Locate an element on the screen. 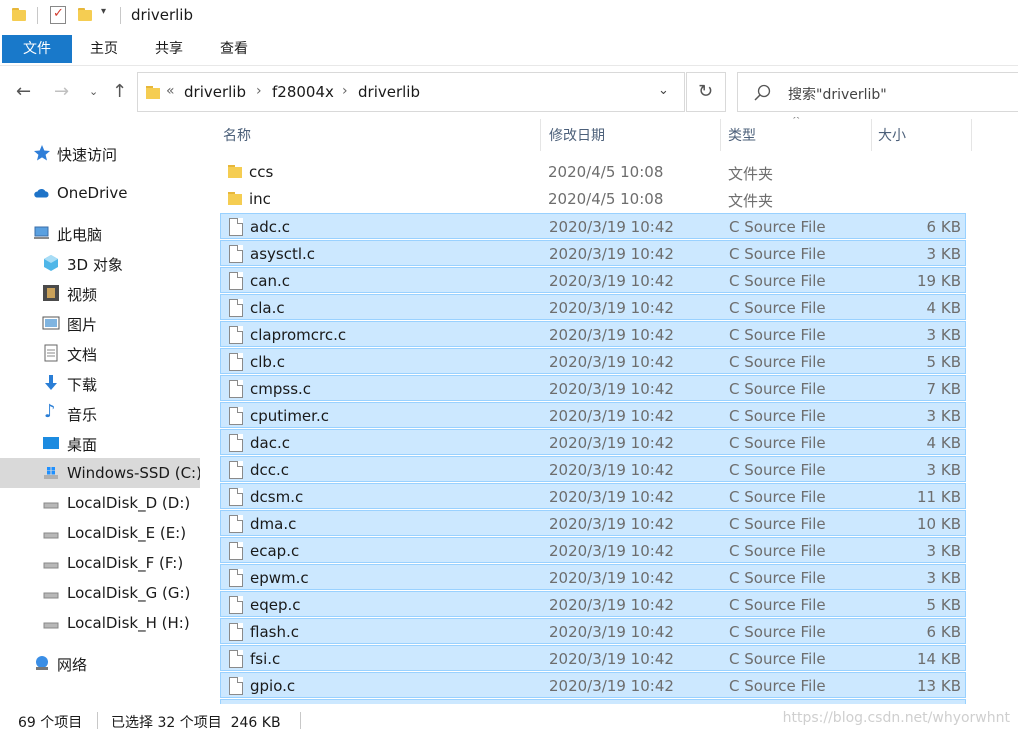 The image size is (1018, 736). folder-row: inc 2020/4/5 10:08 文件夹 is located at coordinates (593, 199).